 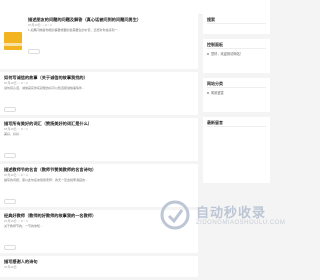 I want to click on top-widget: 搜索, so click(x=236, y=24).